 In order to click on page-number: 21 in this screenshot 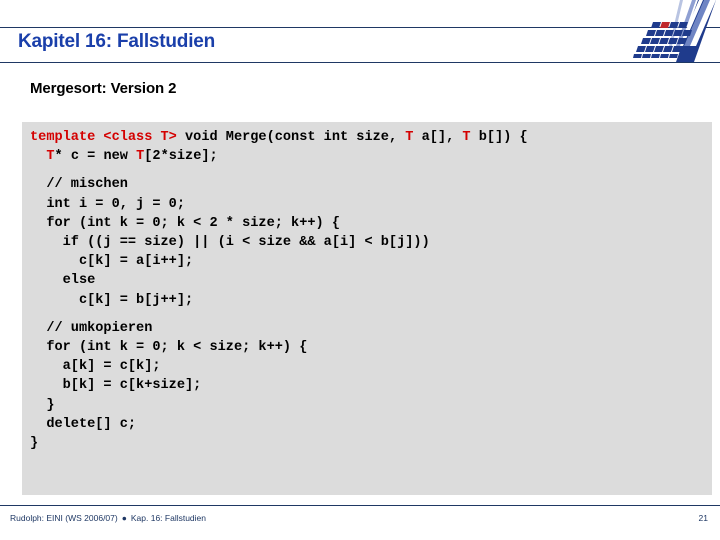, I will do `click(703, 518)`.